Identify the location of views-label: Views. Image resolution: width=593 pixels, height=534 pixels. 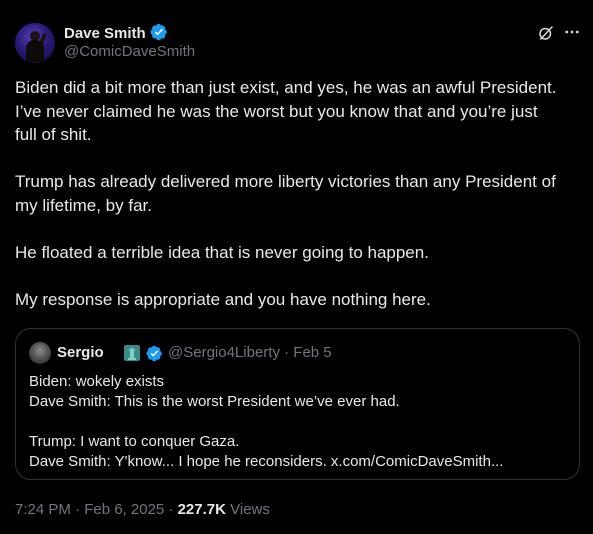
(247, 509).